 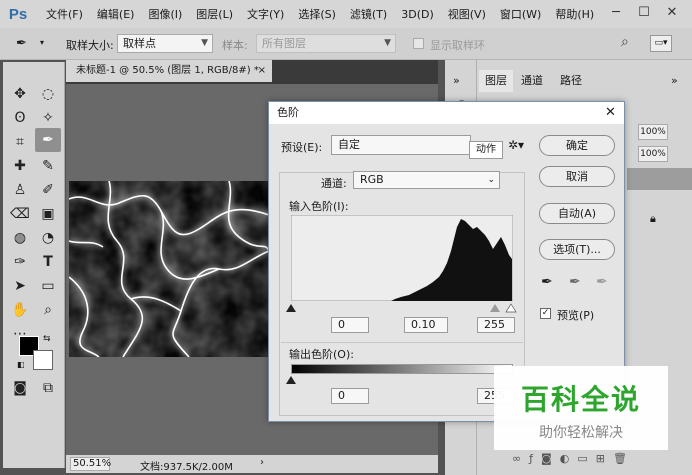 I want to click on marquee-tool-icon: ◌, so click(x=48, y=94).